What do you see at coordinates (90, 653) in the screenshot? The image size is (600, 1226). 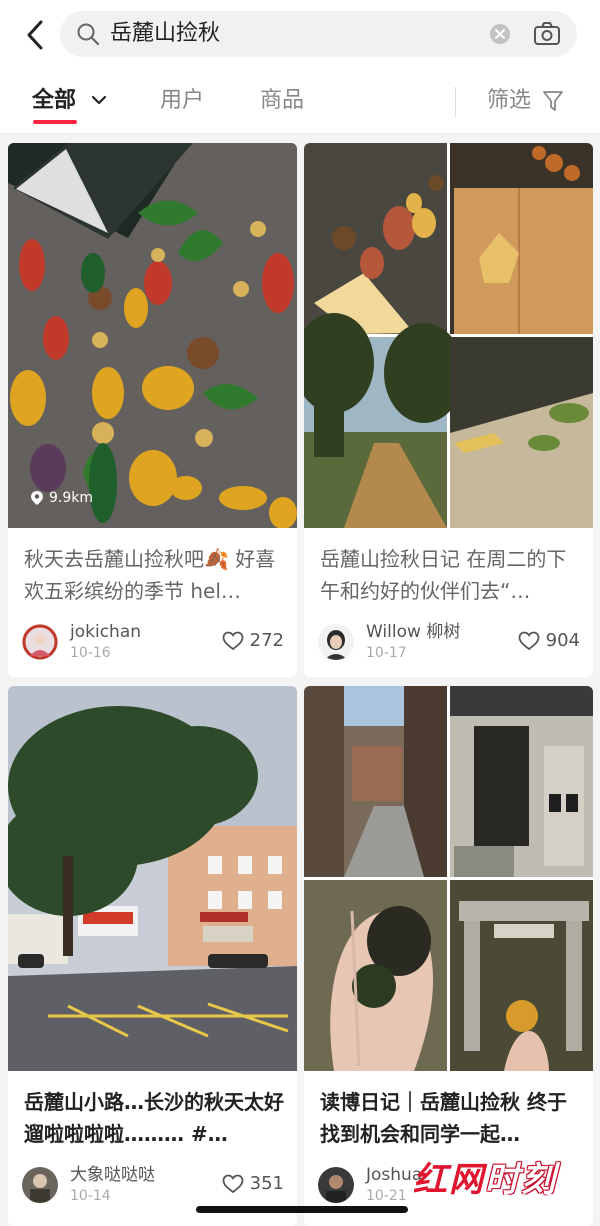 I see `post-date: 10-16` at bounding box center [90, 653].